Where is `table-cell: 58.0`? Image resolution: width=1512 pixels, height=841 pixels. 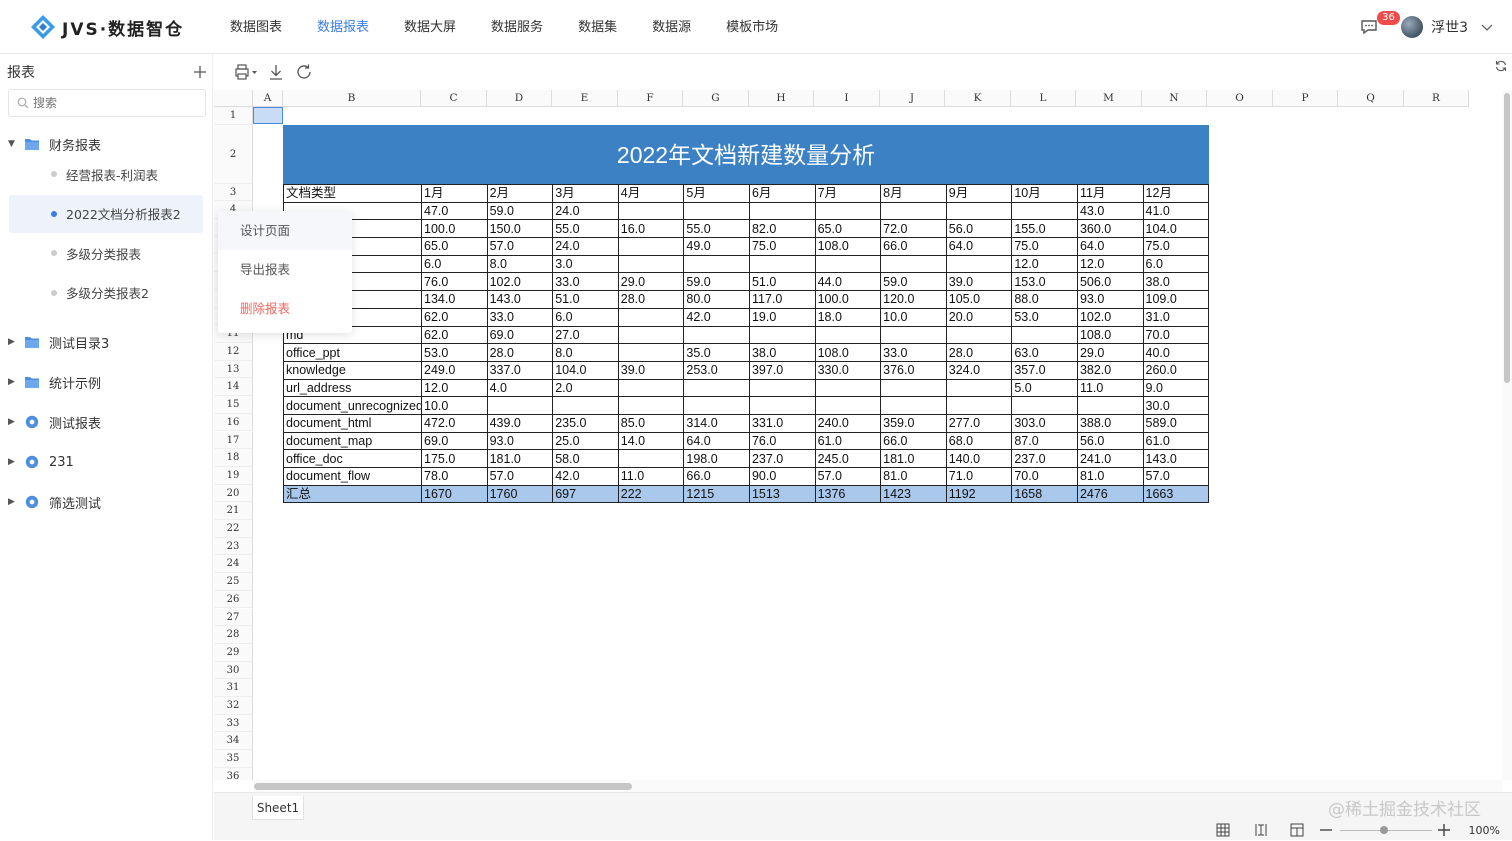
table-cell: 58.0 is located at coordinates (585, 458).